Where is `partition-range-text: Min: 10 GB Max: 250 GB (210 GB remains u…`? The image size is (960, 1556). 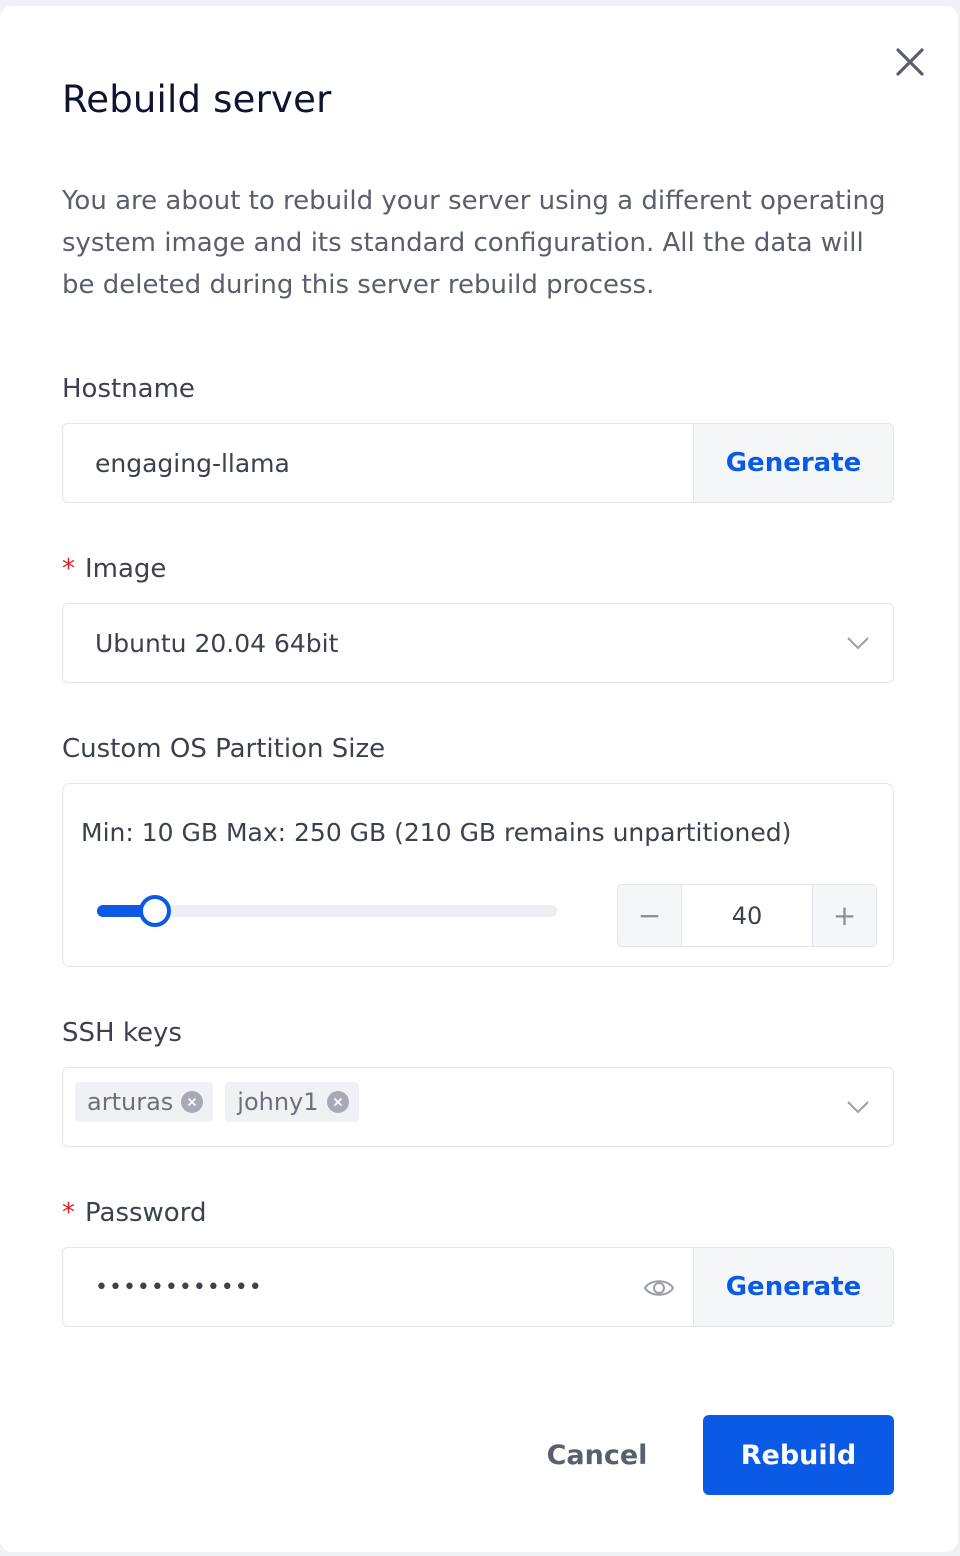
partition-range-text: Min: 10 GB Max: 250 GB (210 GB remains u… is located at coordinates (436, 832).